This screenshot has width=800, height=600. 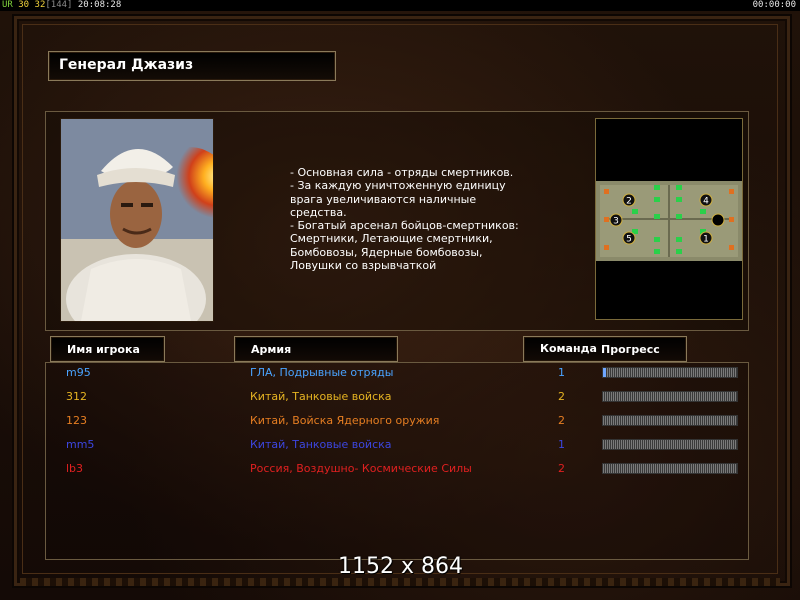 What do you see at coordinates (126, 65) in the screenshot?
I see `general-title: Генерал Джазиз` at bounding box center [126, 65].